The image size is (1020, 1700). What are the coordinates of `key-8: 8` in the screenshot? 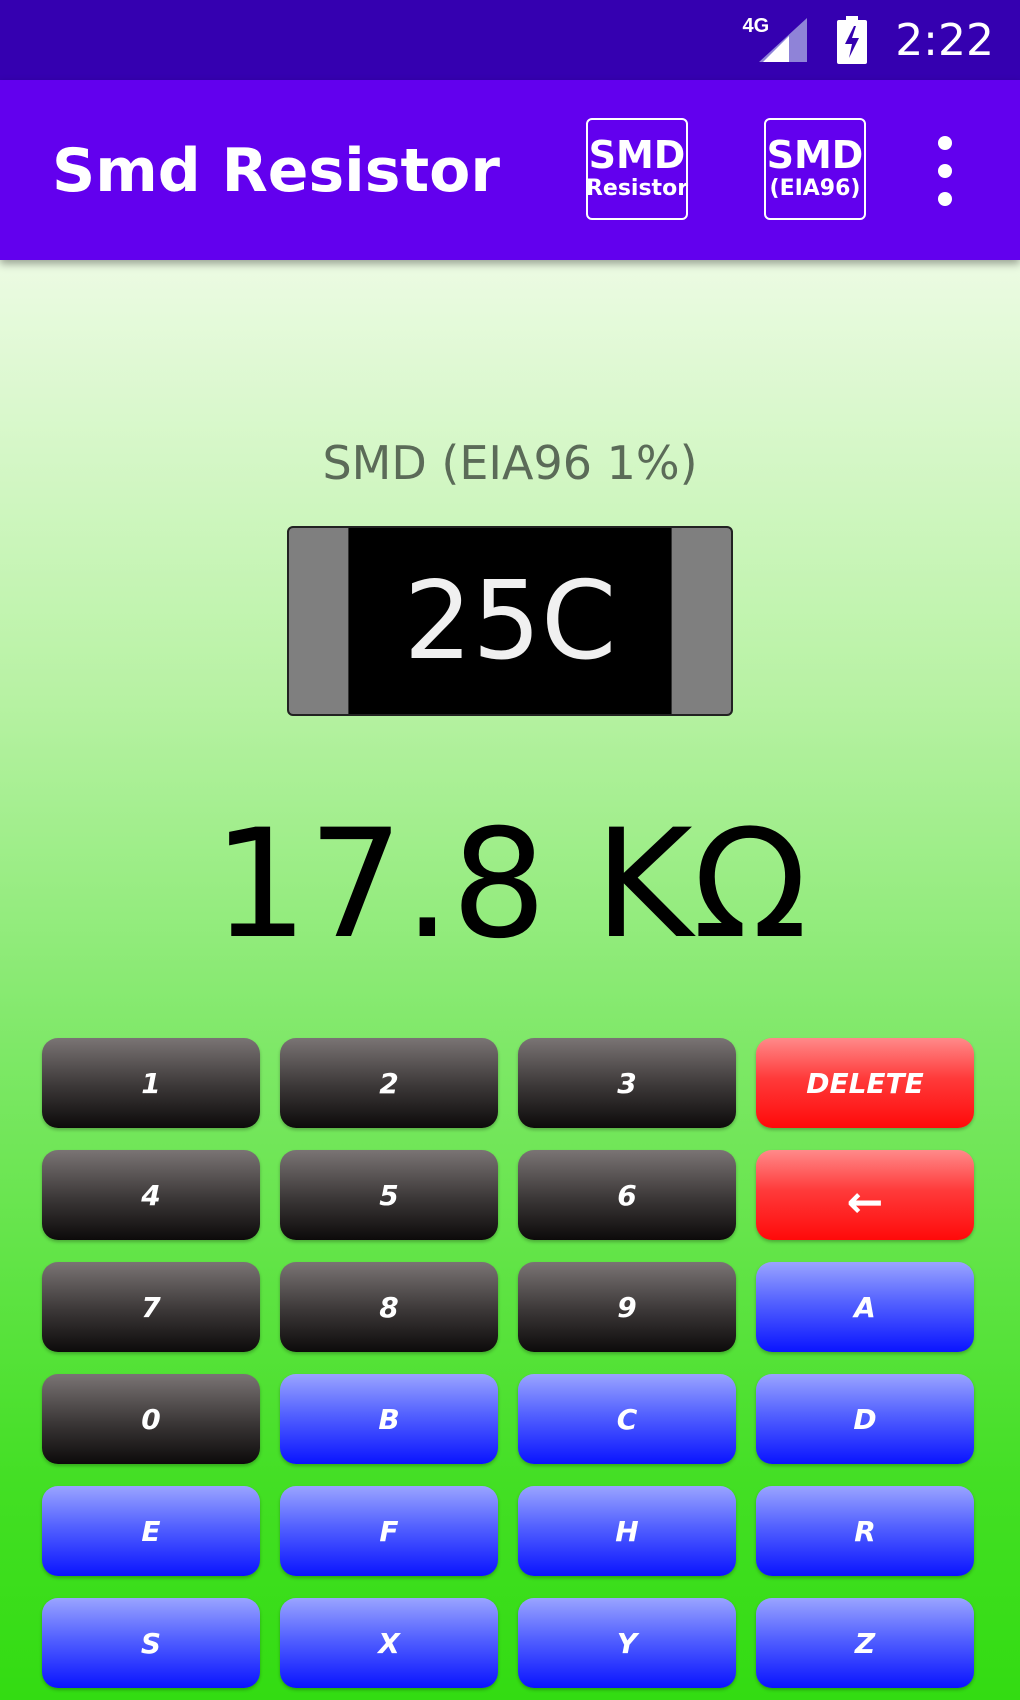 It's located at (389, 1307).